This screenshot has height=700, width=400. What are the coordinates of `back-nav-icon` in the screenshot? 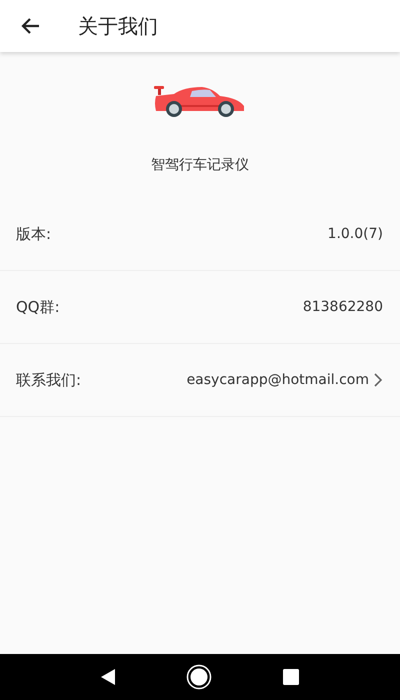 It's located at (108, 677).